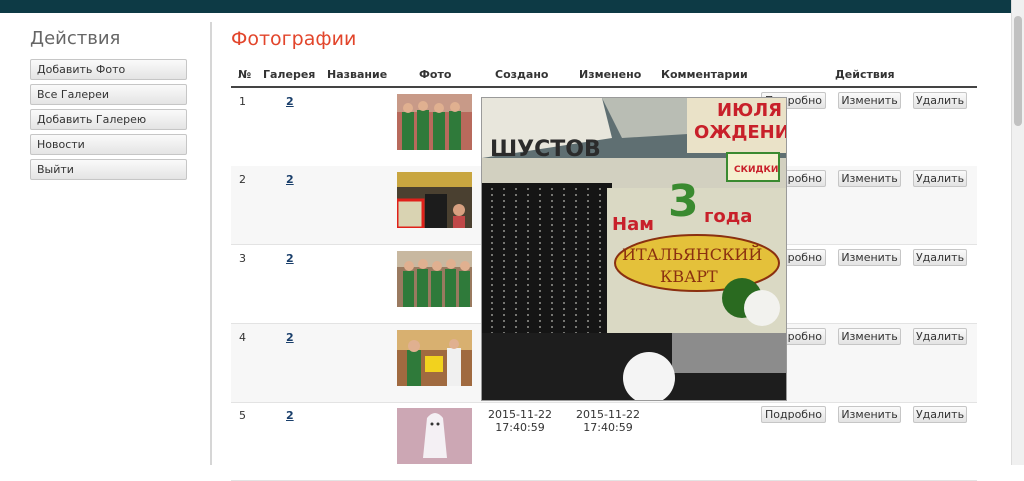 This screenshot has width=1024, height=481. What do you see at coordinates (108, 94) in the screenshot?
I see `all-galleries-button: Все Галереи` at bounding box center [108, 94].